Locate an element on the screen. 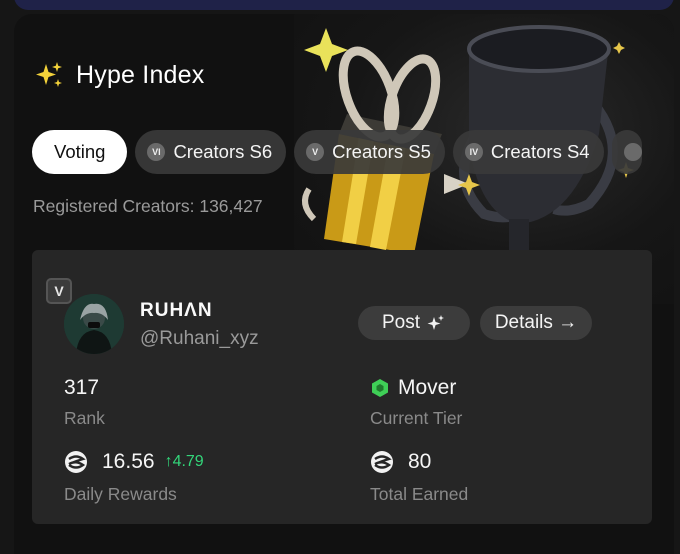 The width and height of the screenshot is (680, 554). tab-label: Creators S5 is located at coordinates (381, 151).